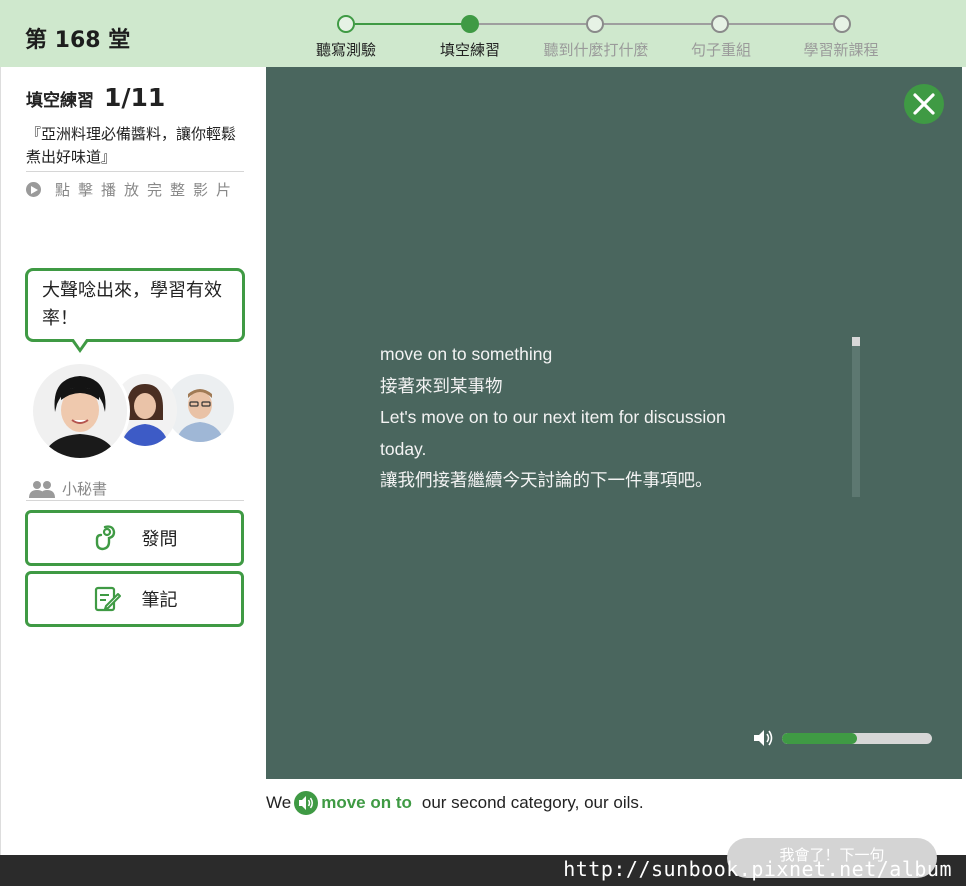 This screenshot has width=966, height=886. Describe the element at coordinates (757, 869) in the screenshot. I see `watermark-url: http://sunbook.pixnet.net/album` at that location.